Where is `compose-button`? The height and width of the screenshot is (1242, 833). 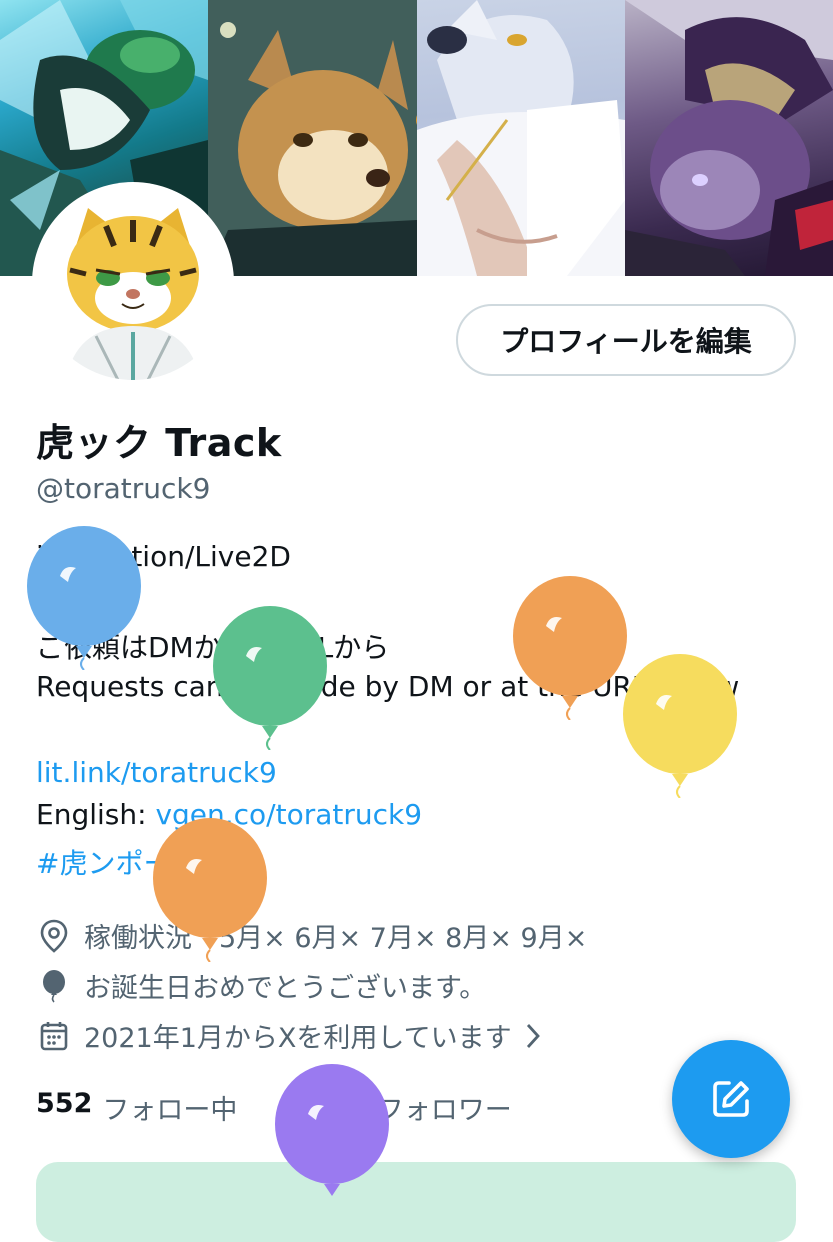 compose-button is located at coordinates (731, 1099).